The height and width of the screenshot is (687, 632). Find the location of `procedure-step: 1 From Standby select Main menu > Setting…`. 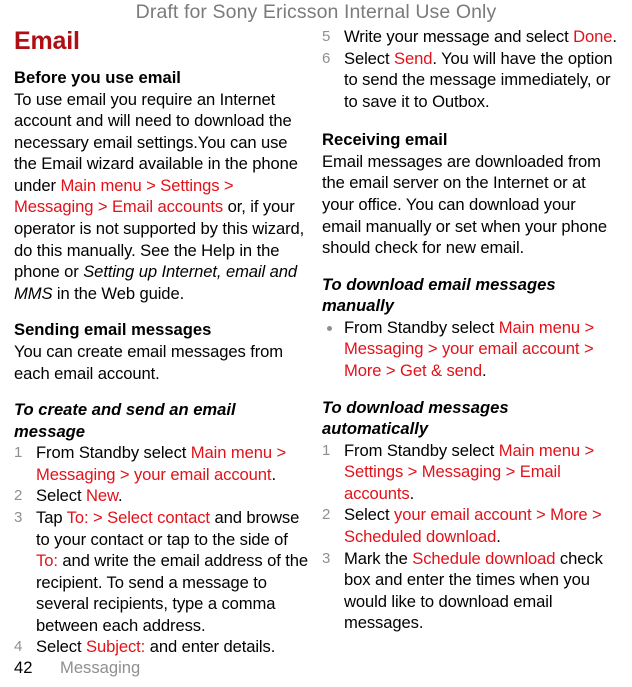

procedure-step: 1 From Standby select Main menu > Setting… is located at coordinates (470, 472).